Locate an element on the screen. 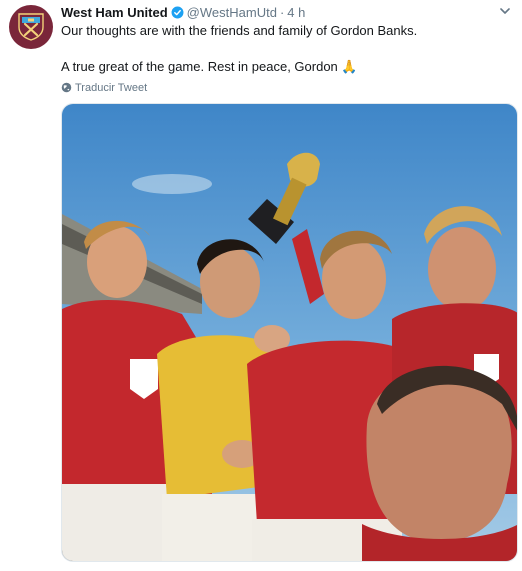 Image resolution: width=522 pixels, height=571 pixels. tweet-timestamp: 4 h is located at coordinates (296, 12).